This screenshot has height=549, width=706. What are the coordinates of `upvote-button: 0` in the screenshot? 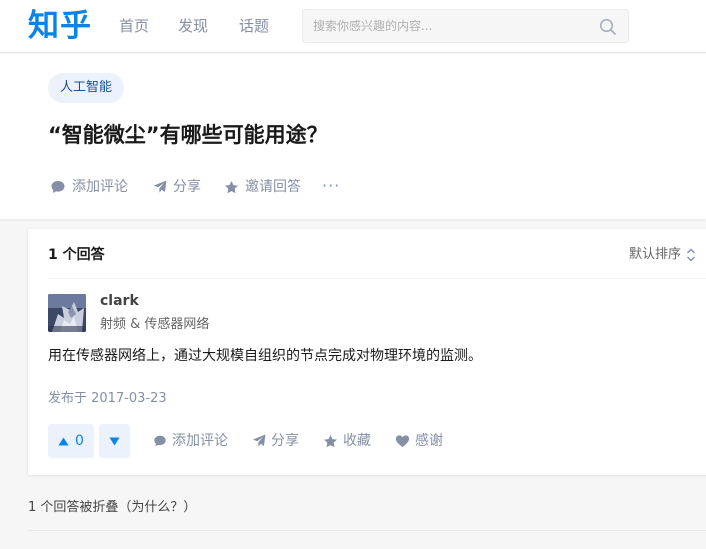 It's located at (71, 441).